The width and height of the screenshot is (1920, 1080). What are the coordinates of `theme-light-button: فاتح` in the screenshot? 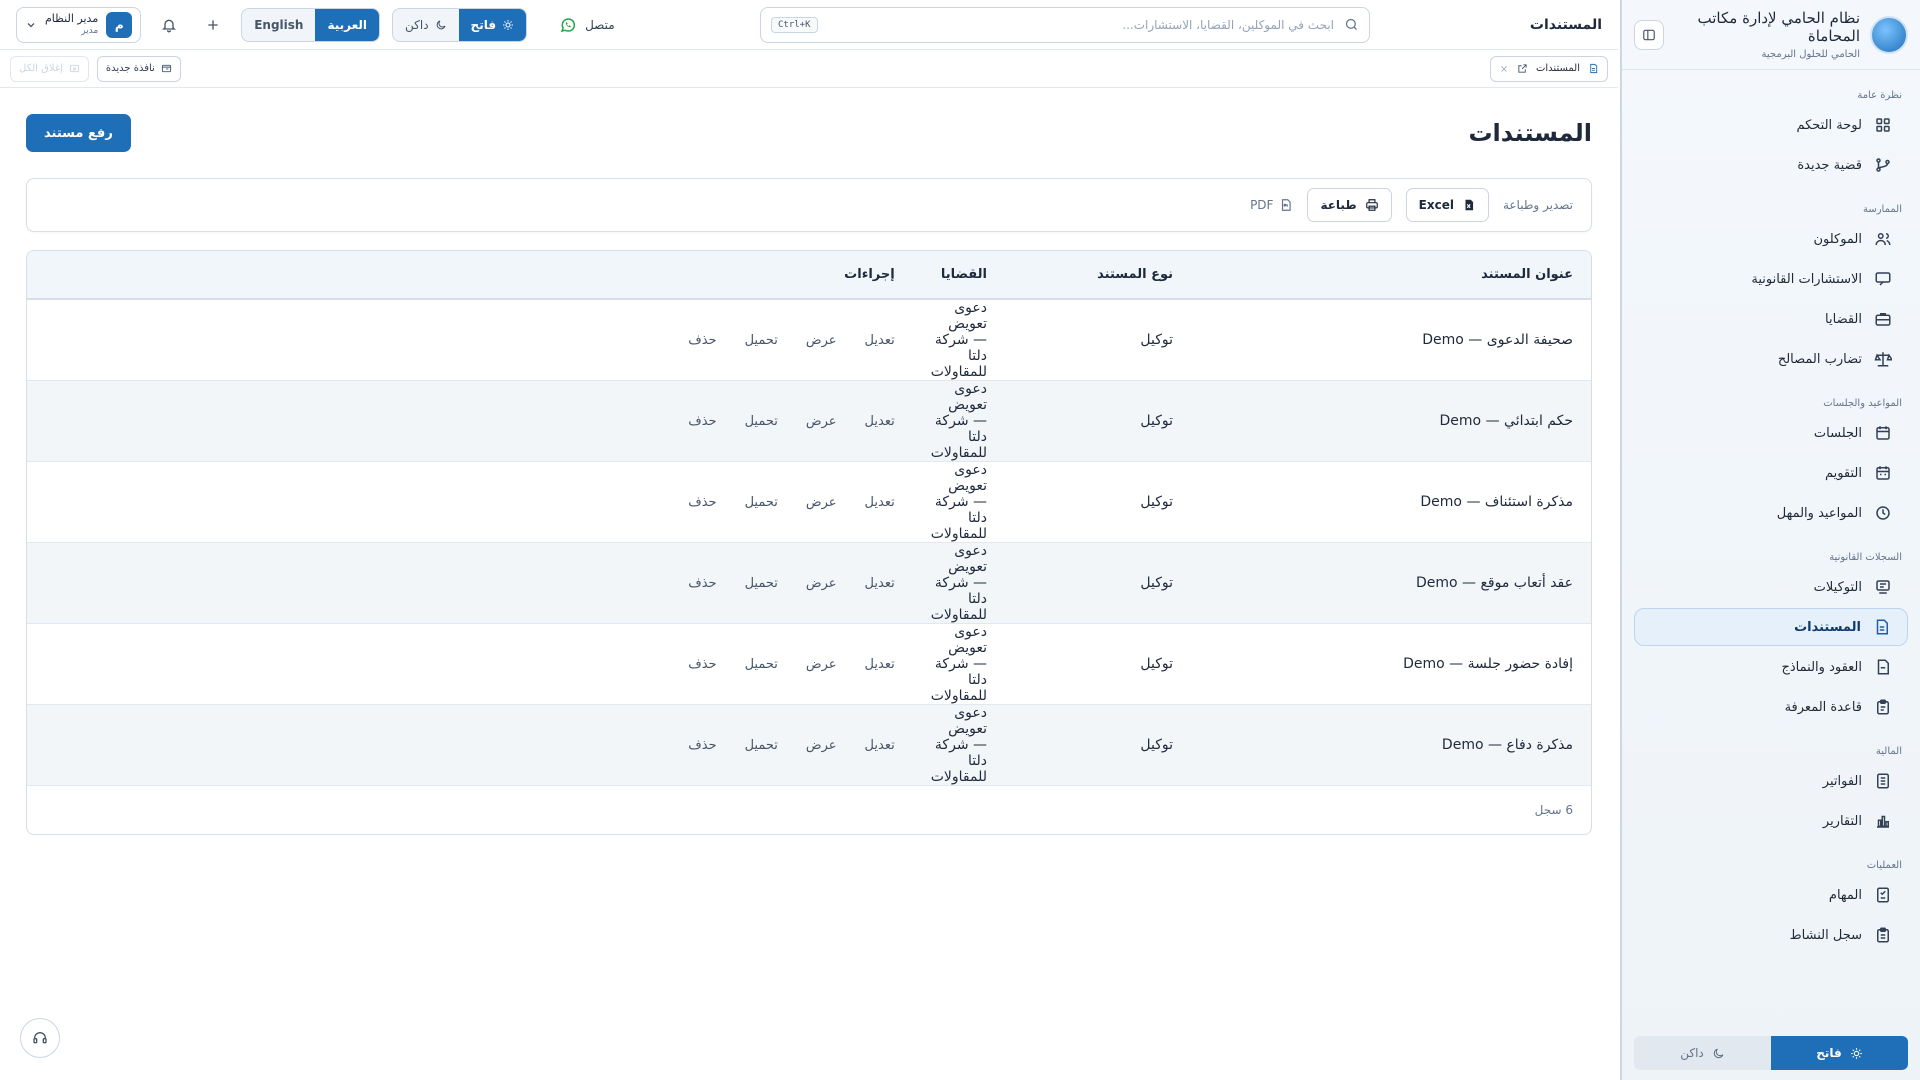 It's located at (1839, 1053).